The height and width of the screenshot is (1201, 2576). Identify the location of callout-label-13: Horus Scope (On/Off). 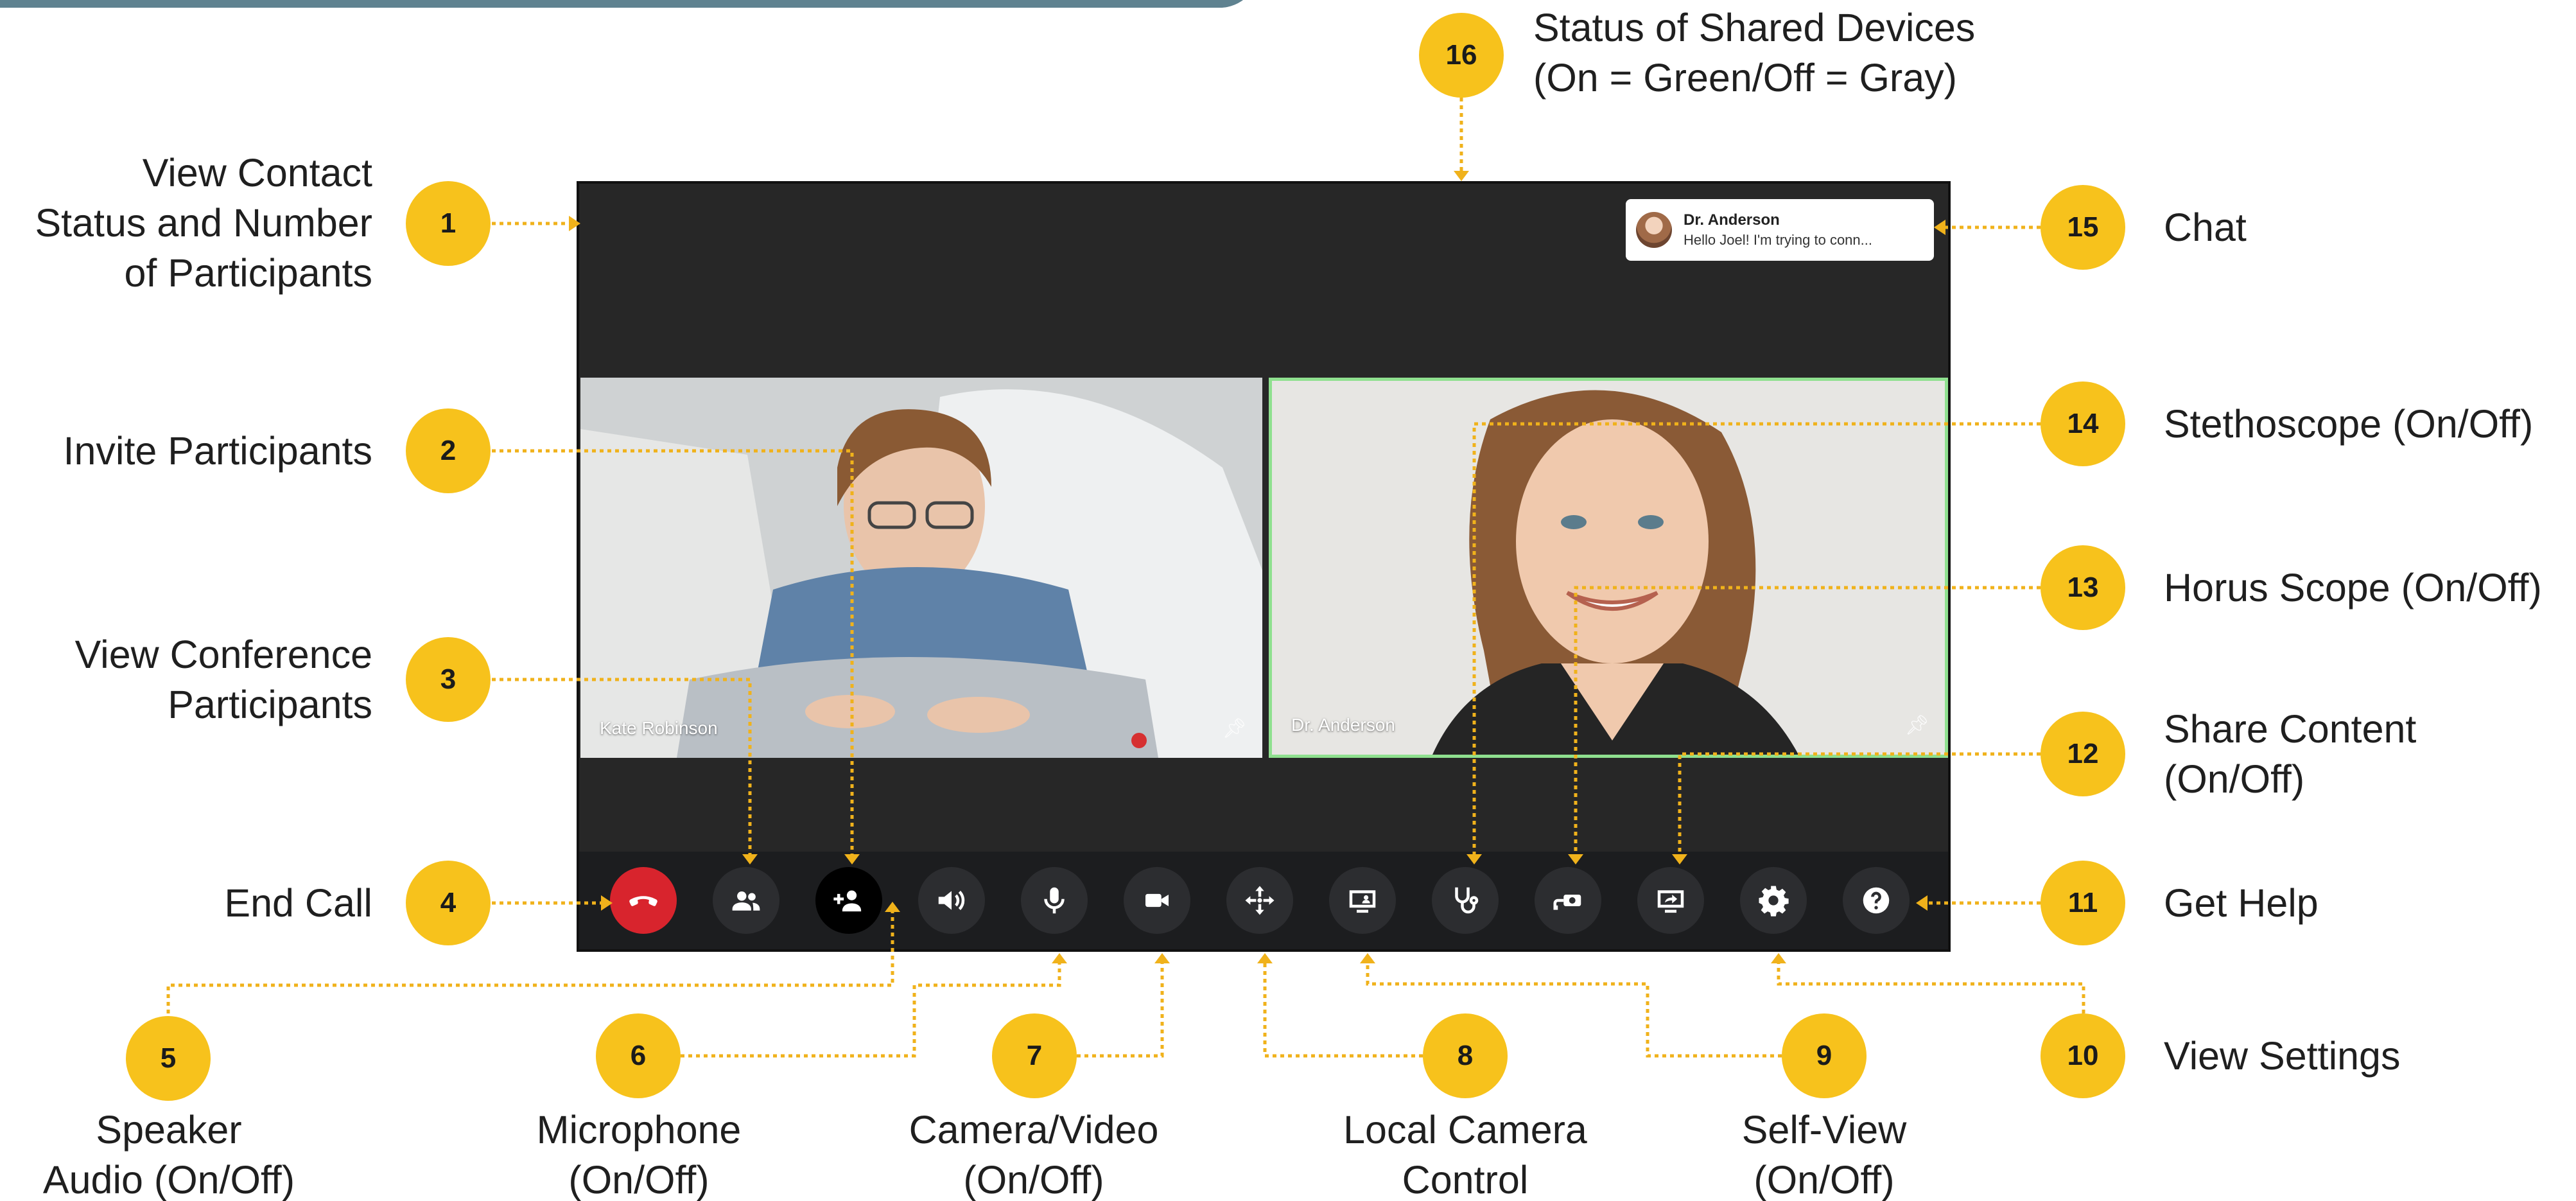
(2353, 587).